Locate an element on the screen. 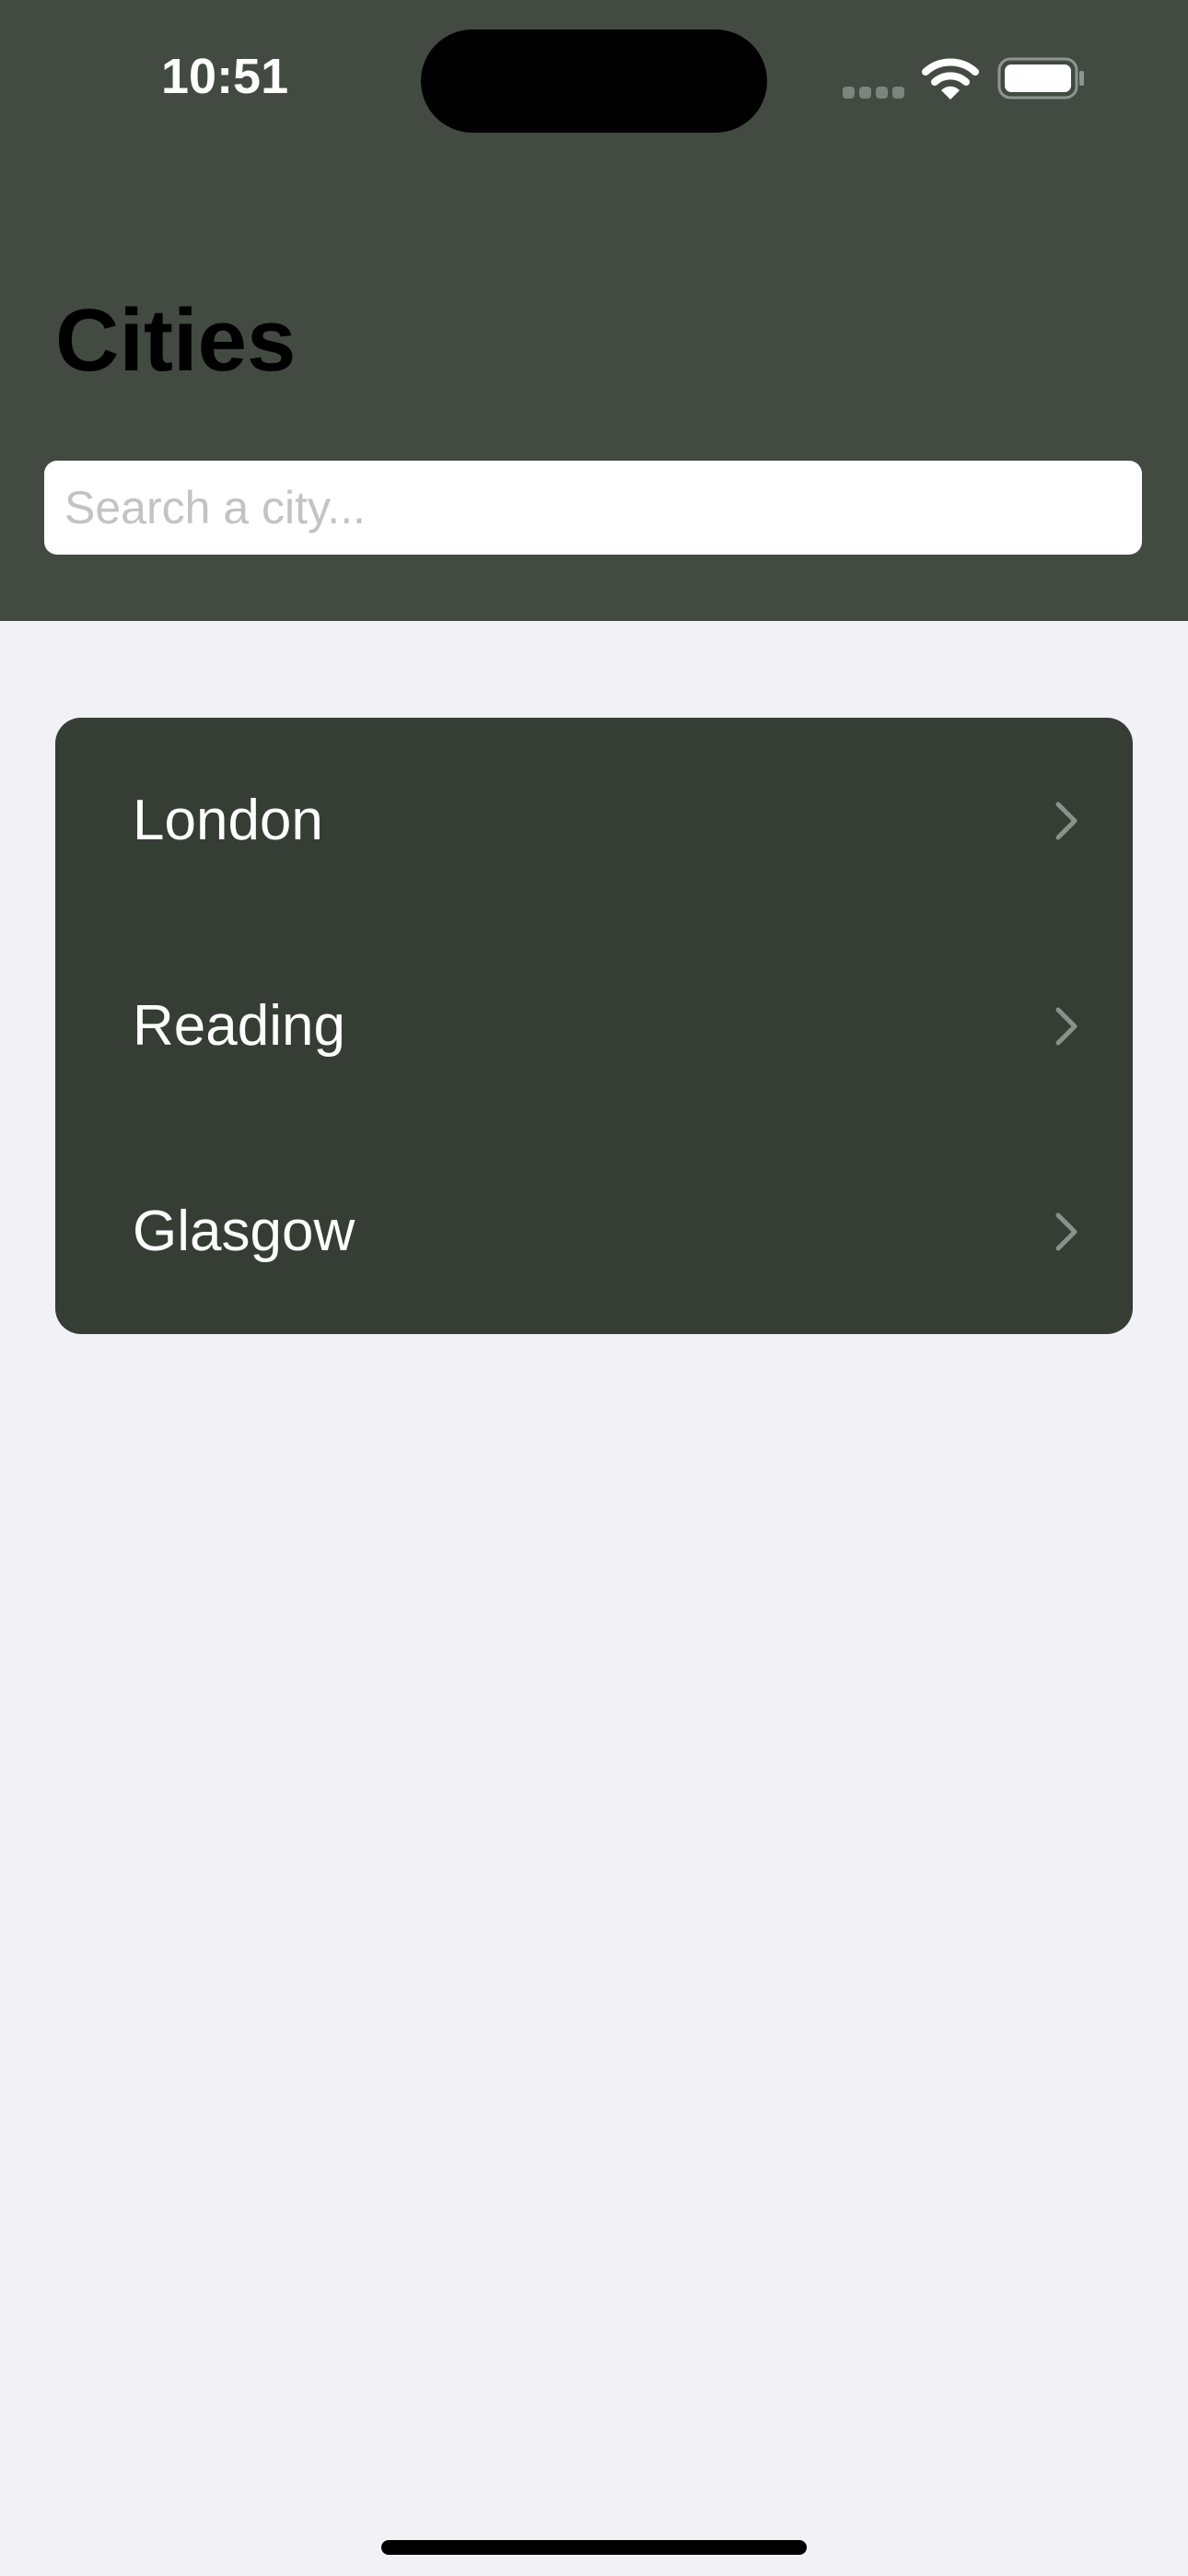 The width and height of the screenshot is (1188, 2576). search-input is located at coordinates (593, 507).